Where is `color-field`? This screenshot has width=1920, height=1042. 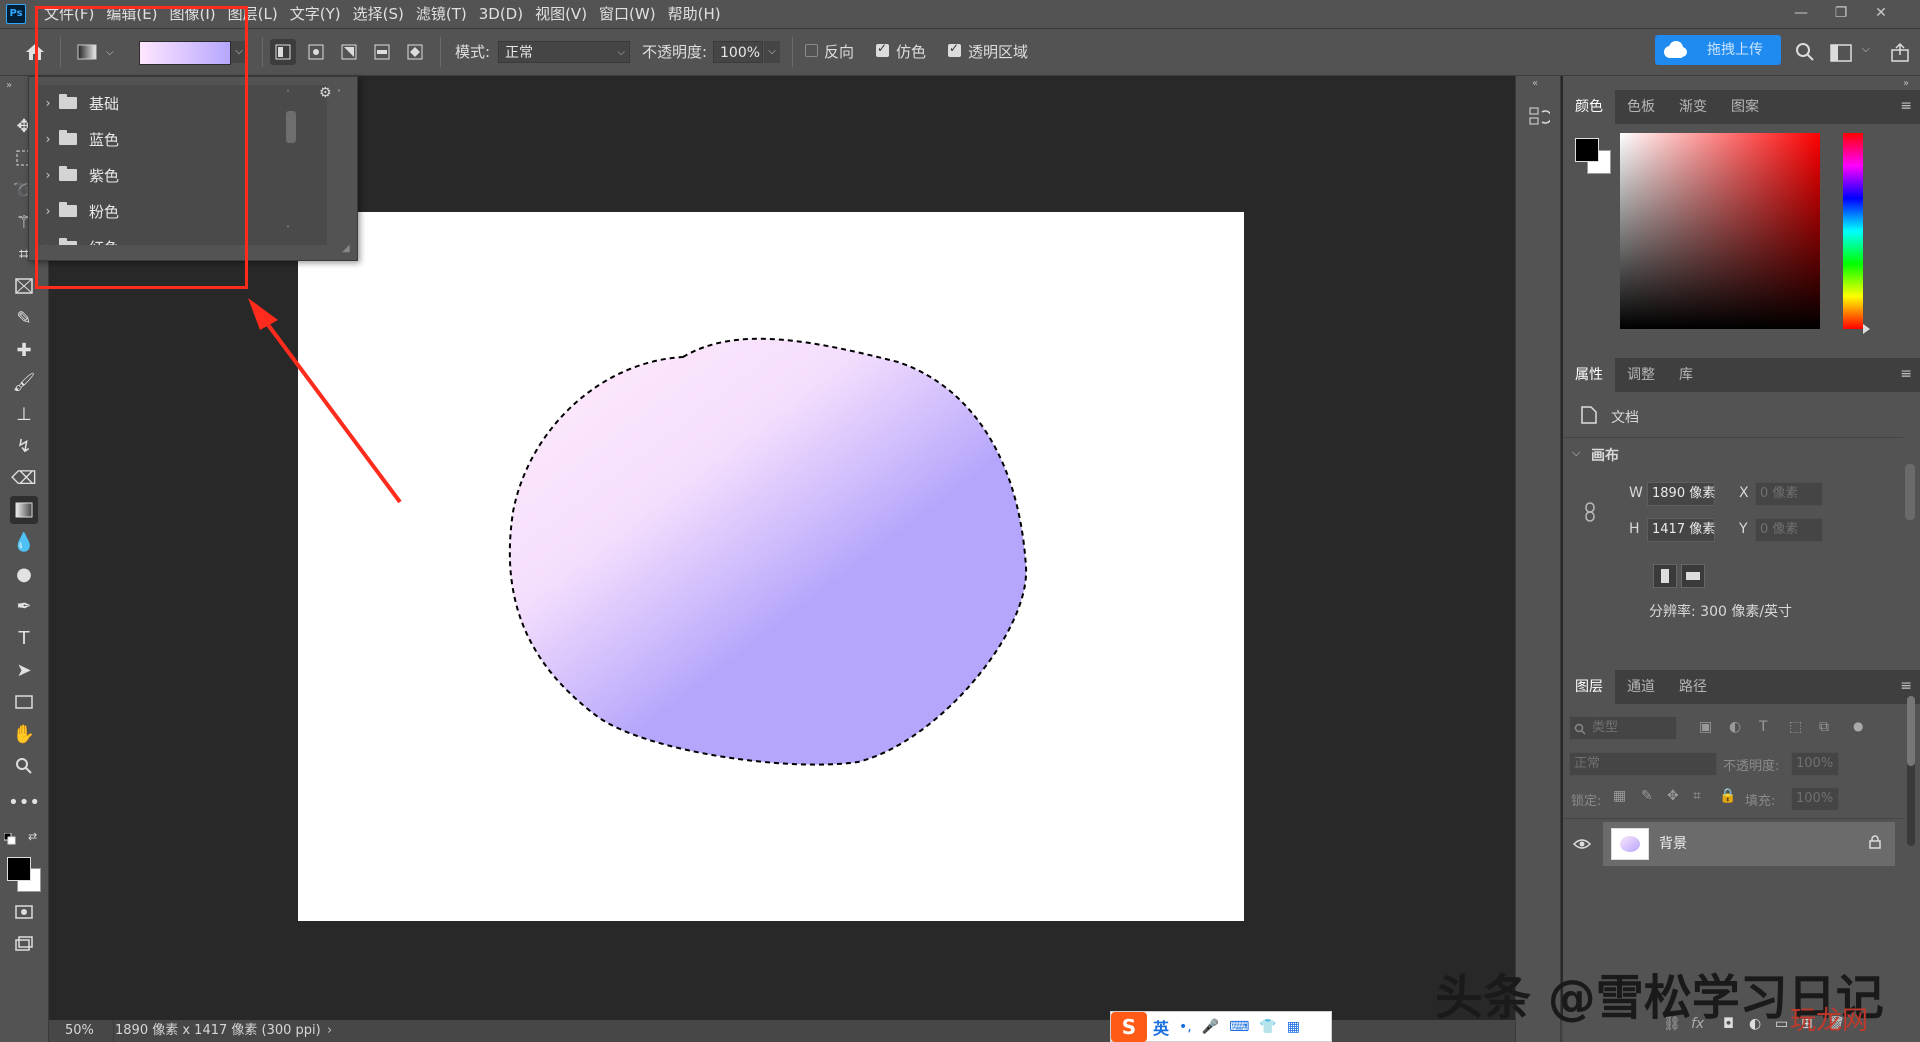
color-field is located at coordinates (1720, 231).